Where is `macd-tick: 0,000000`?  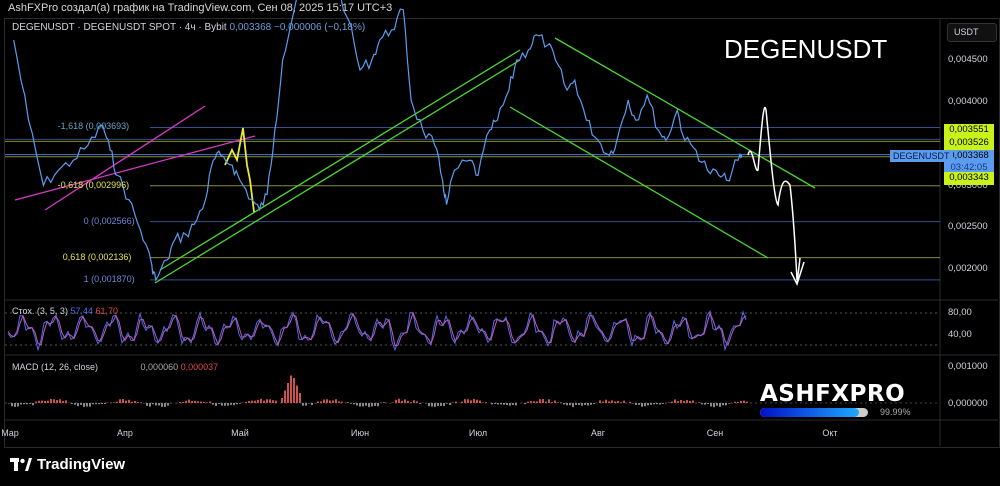
macd-tick: 0,000000 is located at coordinates (968, 403).